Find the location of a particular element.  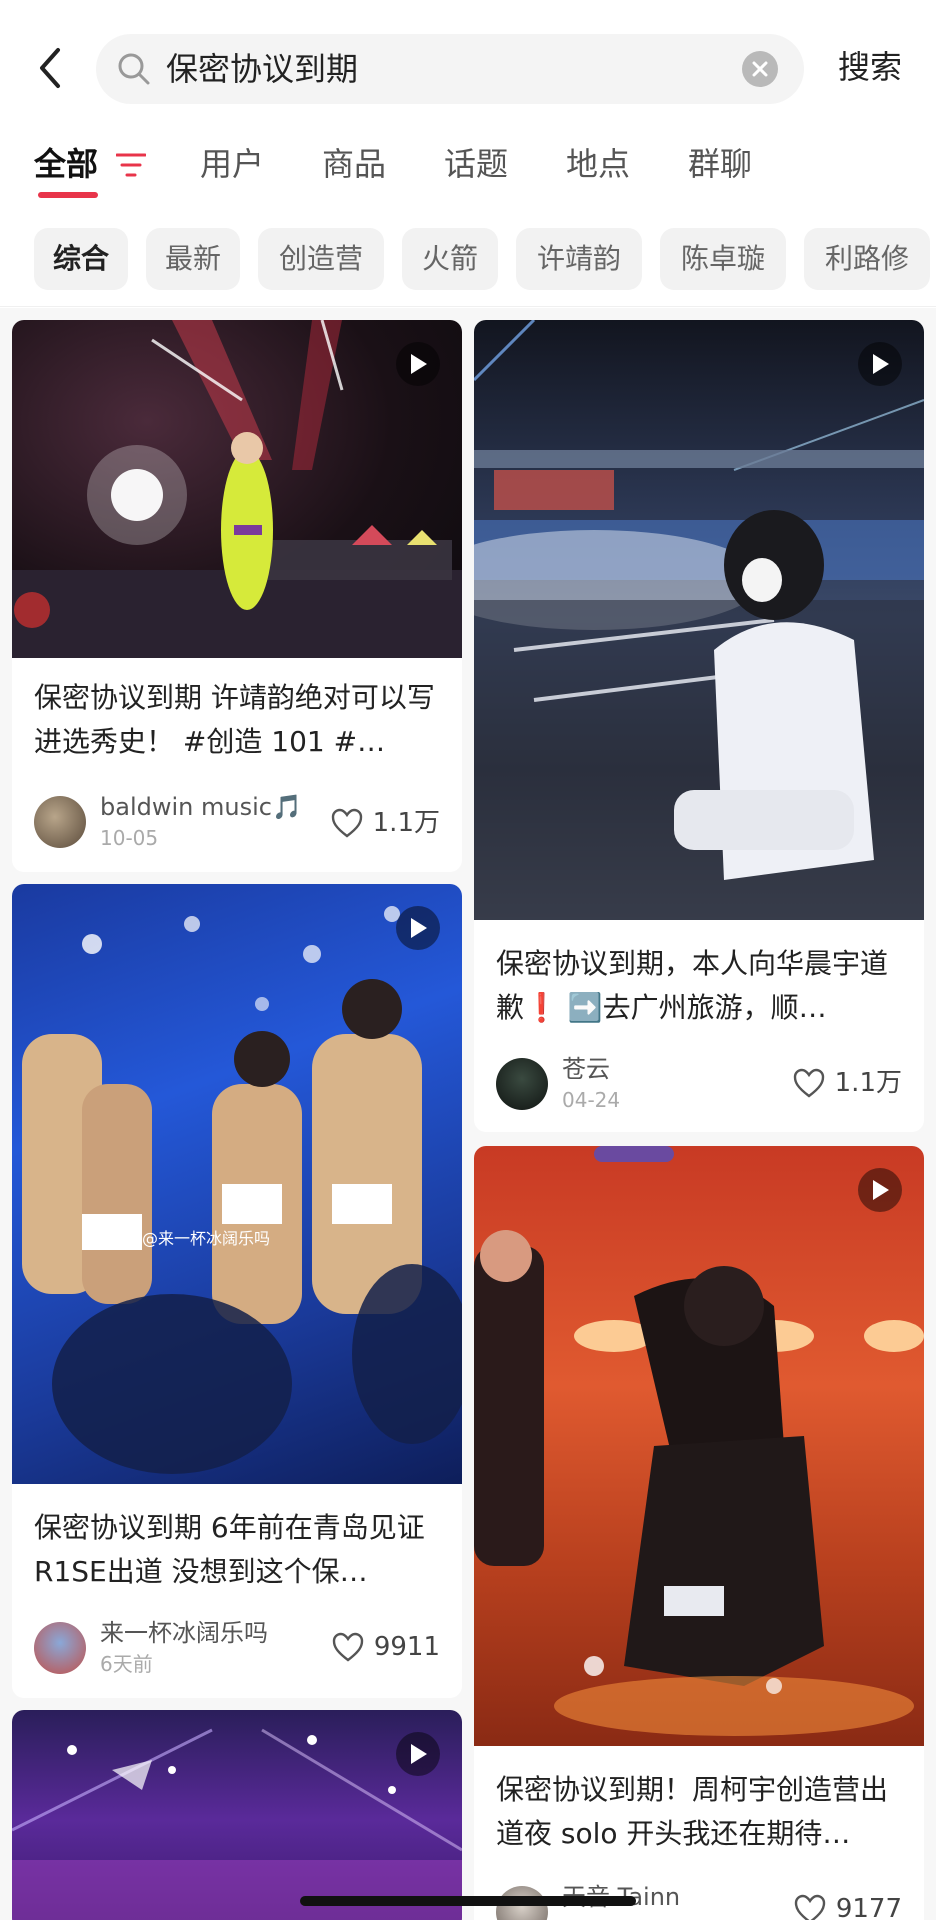

stage-scene-illustration is located at coordinates (237, 489).